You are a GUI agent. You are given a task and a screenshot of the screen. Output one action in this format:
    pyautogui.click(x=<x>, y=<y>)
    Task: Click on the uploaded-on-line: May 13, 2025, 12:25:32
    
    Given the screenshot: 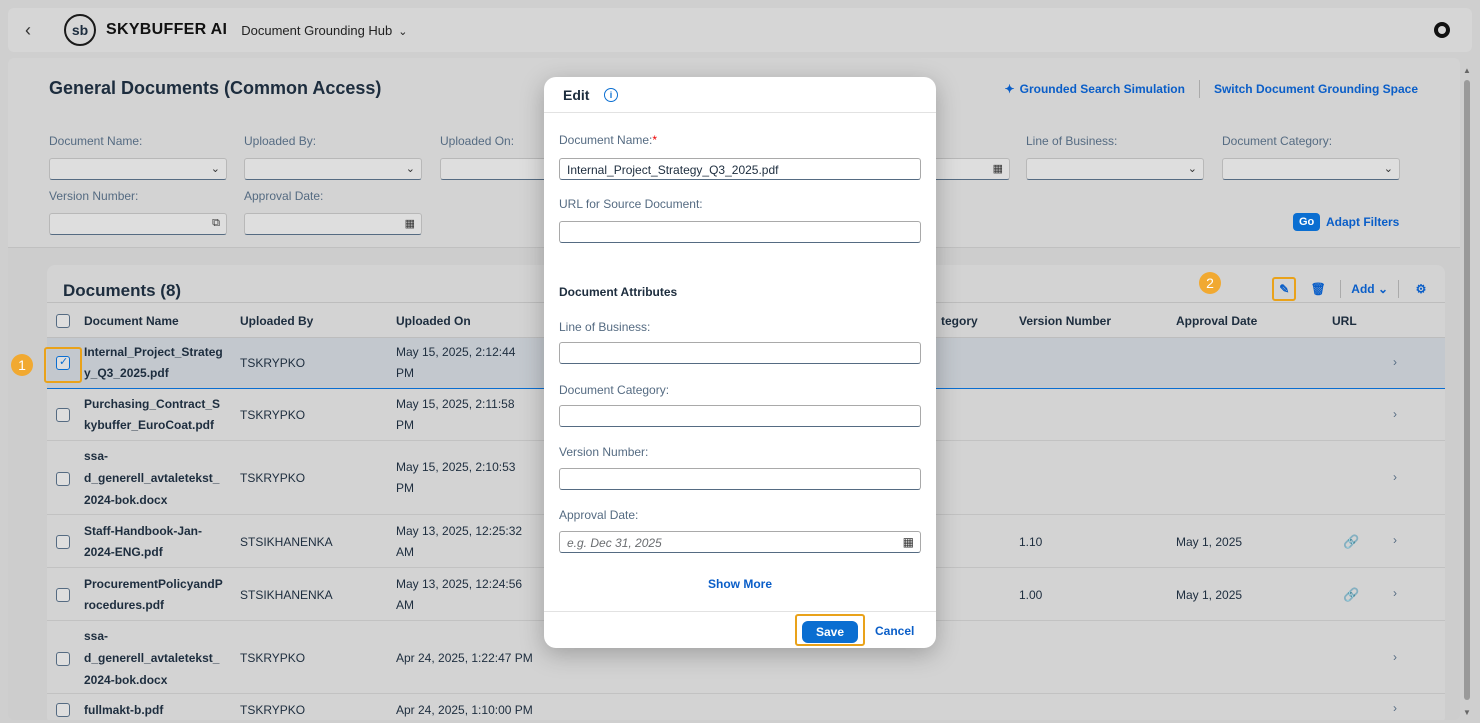 What is the action you would take?
    pyautogui.click(x=459, y=531)
    